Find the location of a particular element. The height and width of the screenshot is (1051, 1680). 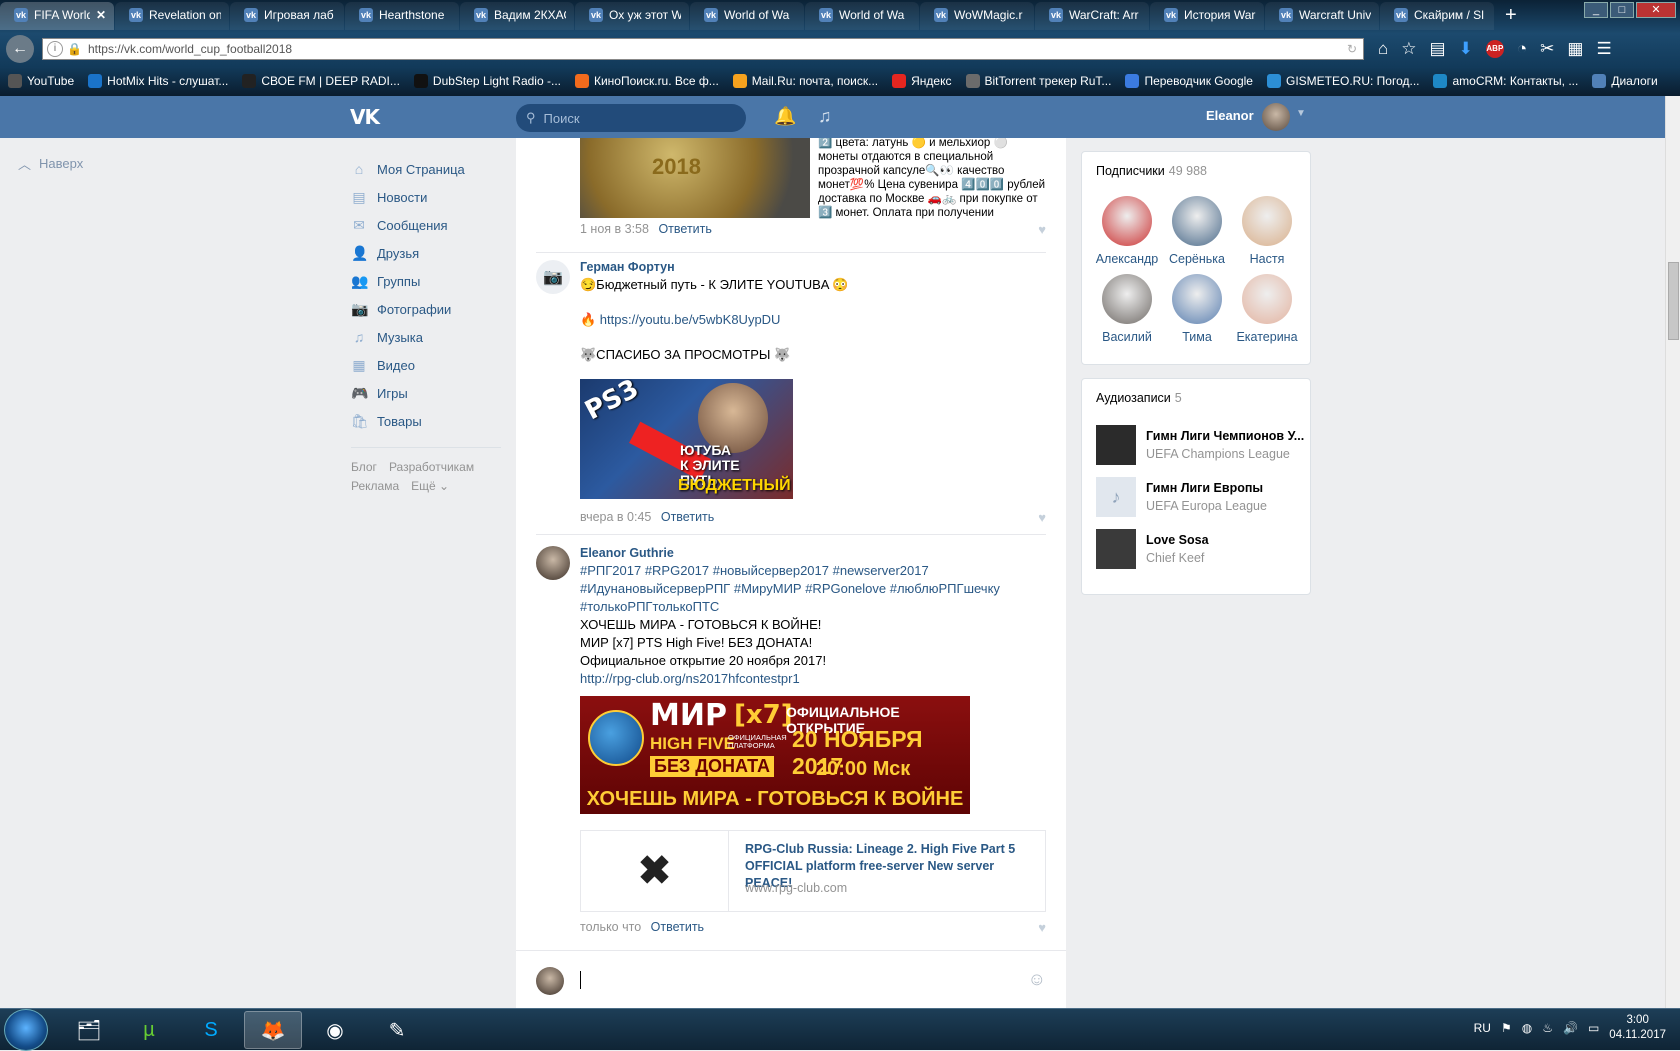

start-button is located at coordinates (26, 1030).